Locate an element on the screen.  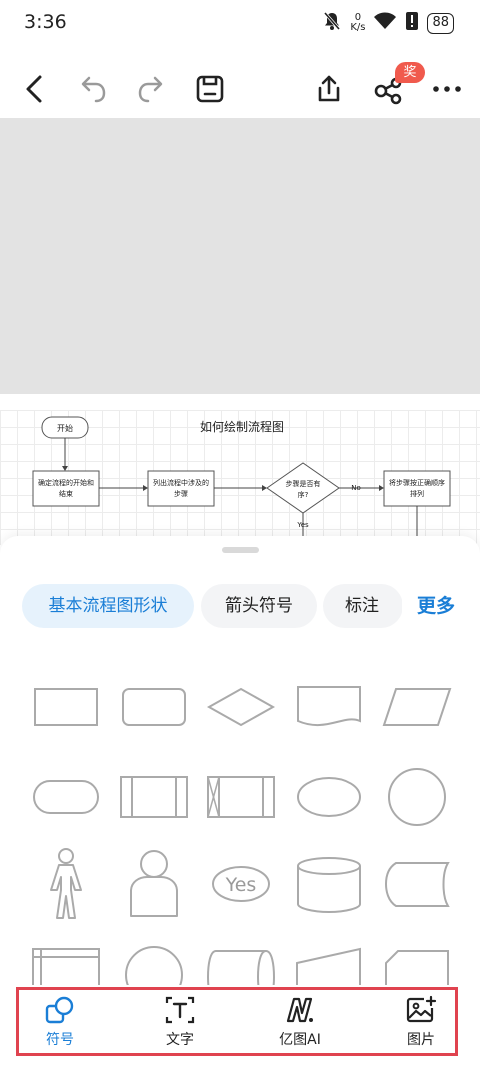
diagram-decision-line1: 步骤是否有 is located at coordinates (303, 483).